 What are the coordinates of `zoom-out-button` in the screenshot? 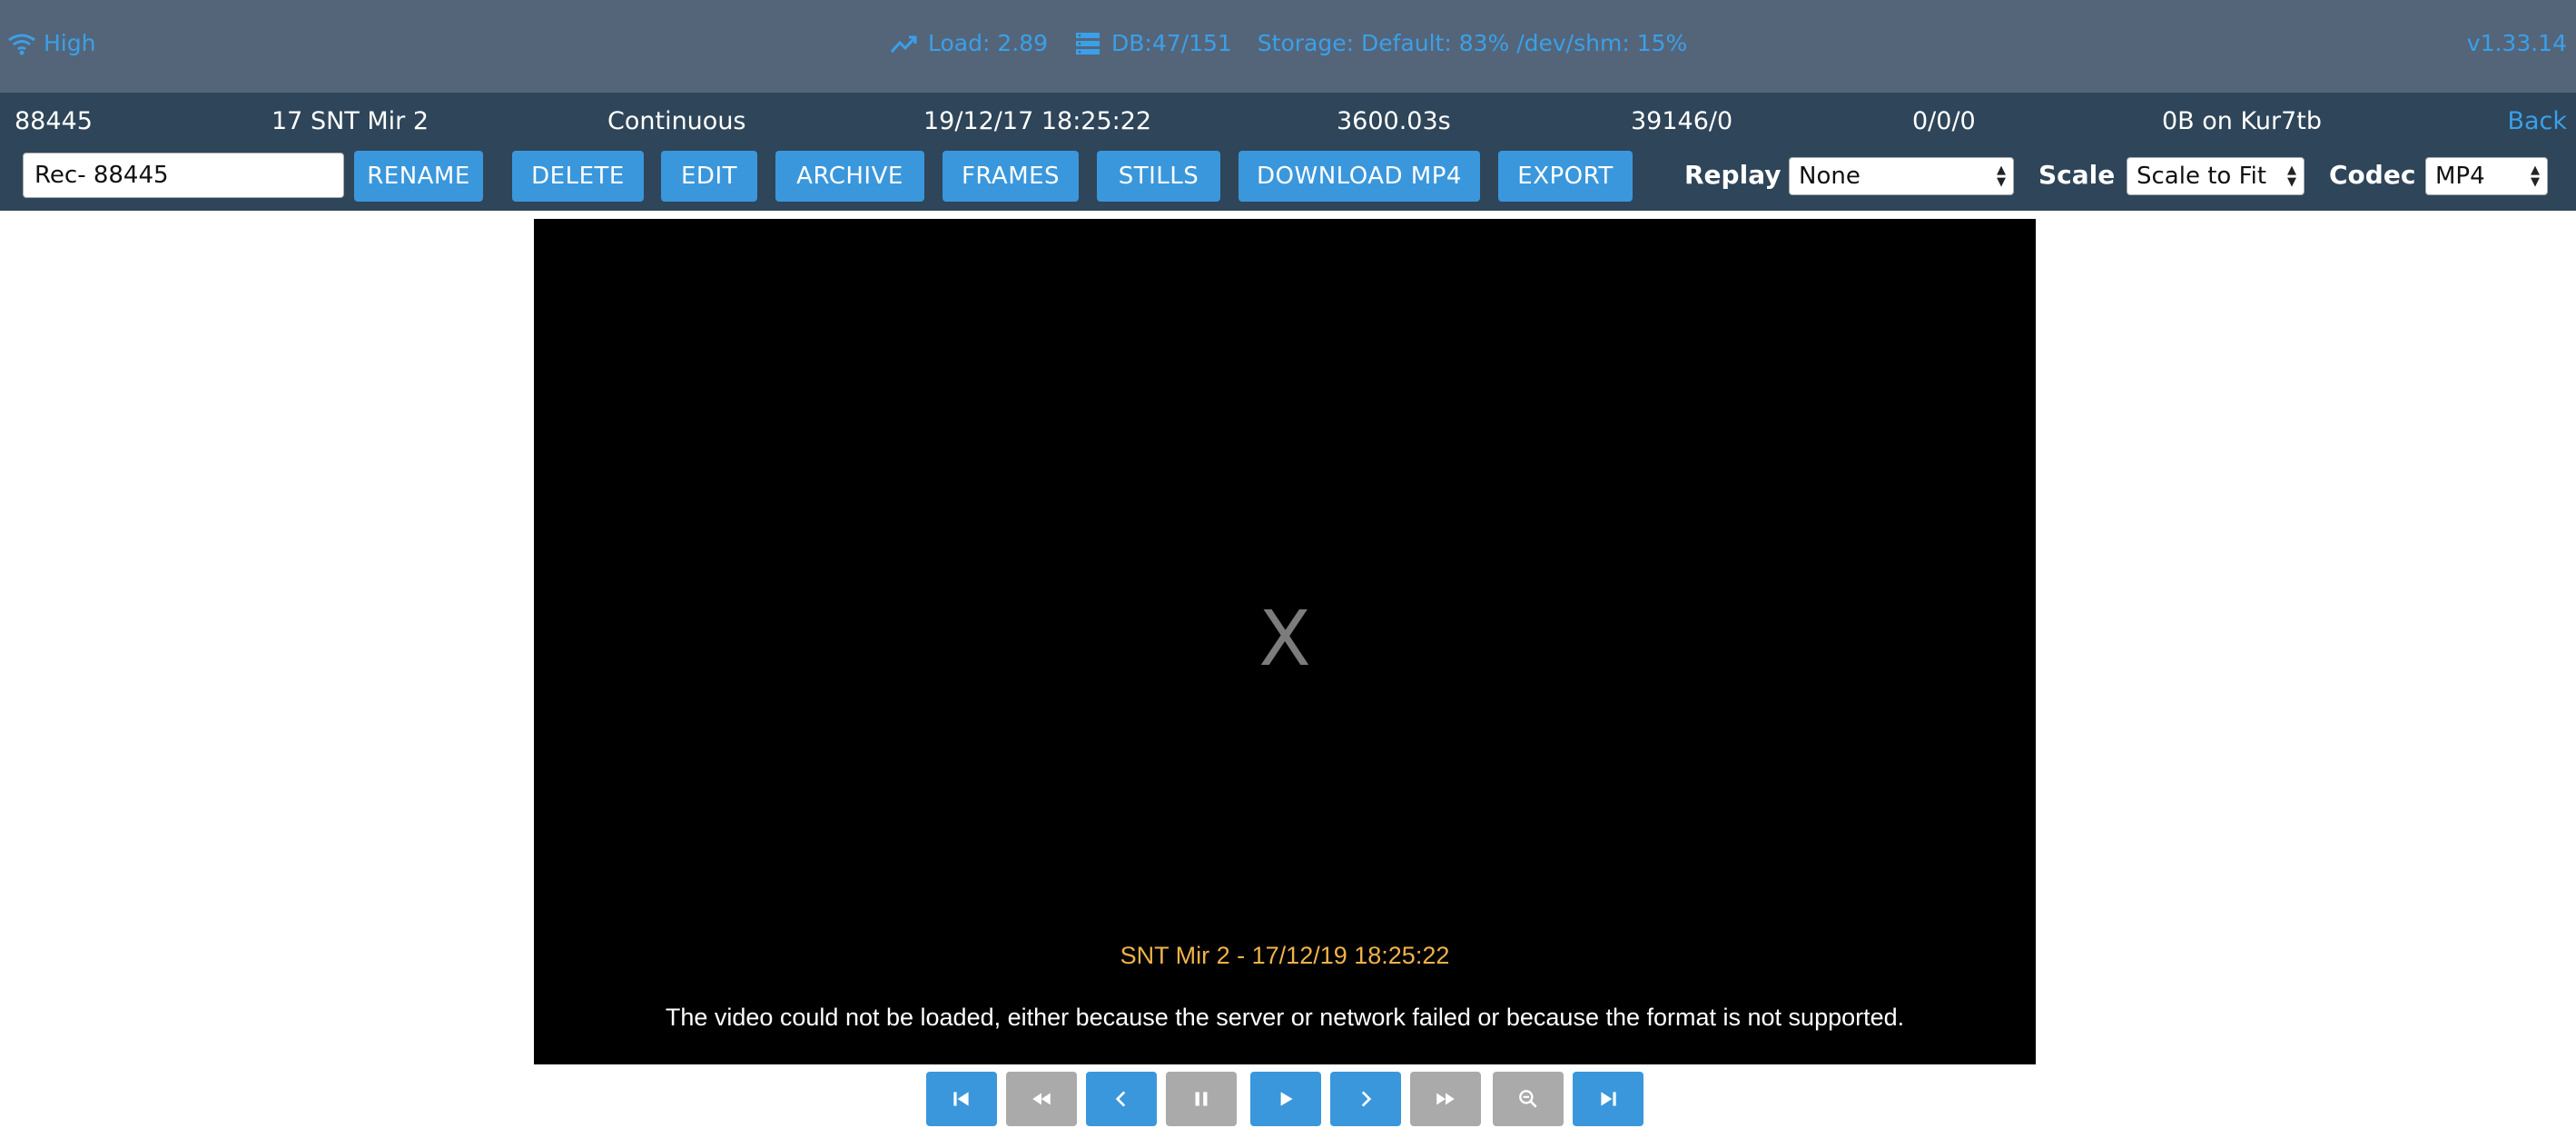 It's located at (1528, 1099).